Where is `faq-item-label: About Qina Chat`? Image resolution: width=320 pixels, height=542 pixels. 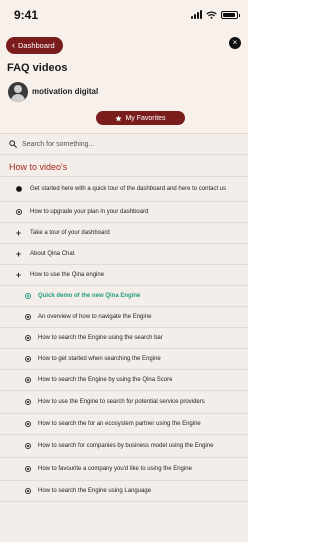 faq-item-label: About Qina Chat is located at coordinates (52, 253).